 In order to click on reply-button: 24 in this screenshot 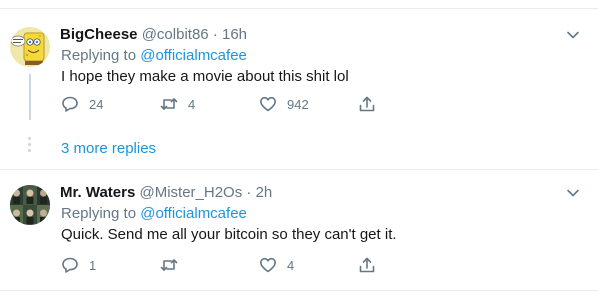, I will do `click(82, 104)`.